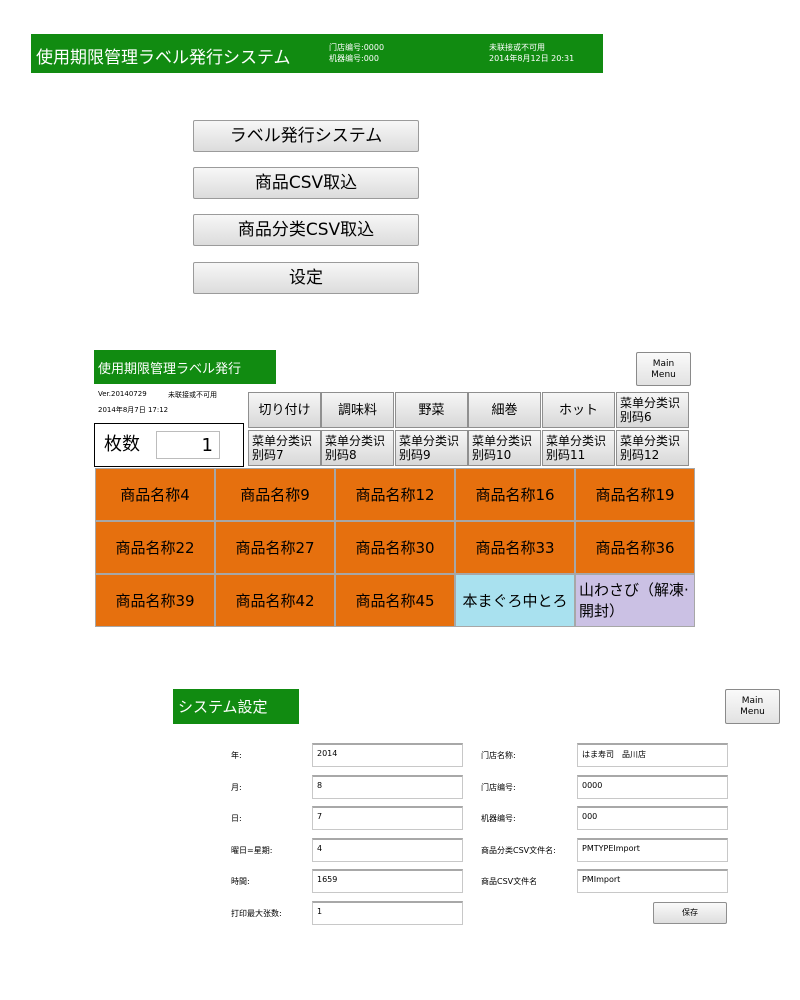 The height and width of the screenshot is (1000, 800). Describe the element at coordinates (357, 53) in the screenshot. I see `store-number: 门店编号:0000 机器编号:000` at that location.